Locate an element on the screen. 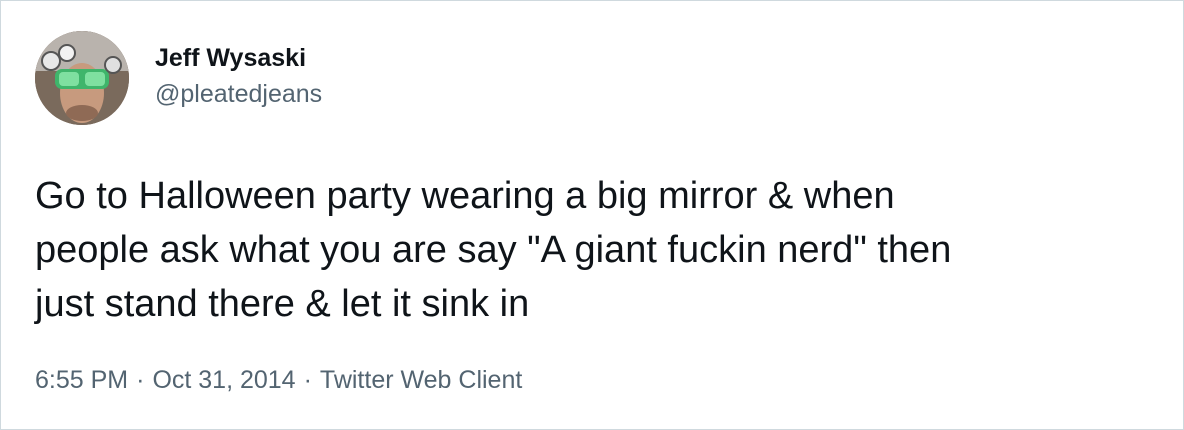 Image resolution: width=1184 pixels, height=430 pixels. author-handle: @pleatedjeans is located at coordinates (238, 94).